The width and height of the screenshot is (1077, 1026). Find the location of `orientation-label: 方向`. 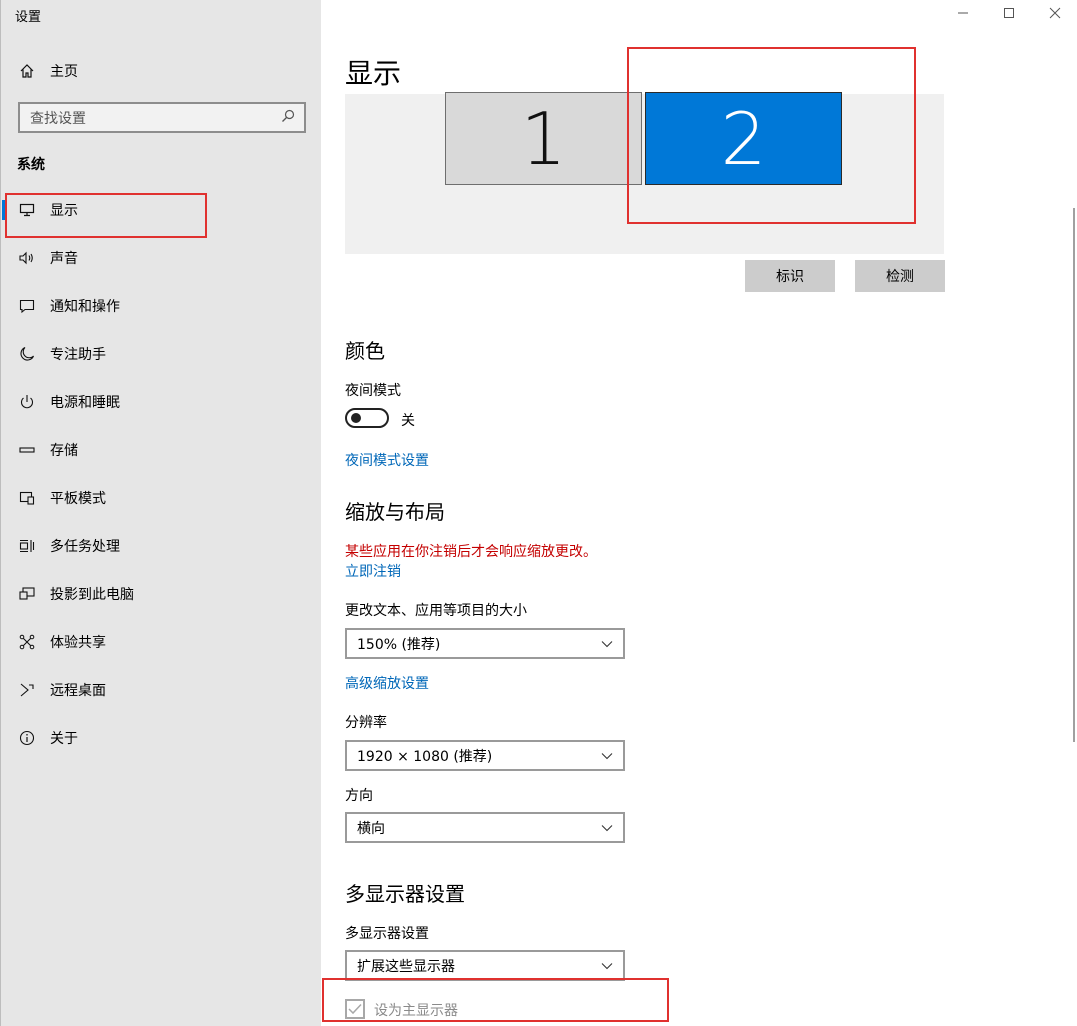

orientation-label: 方向 is located at coordinates (359, 796).